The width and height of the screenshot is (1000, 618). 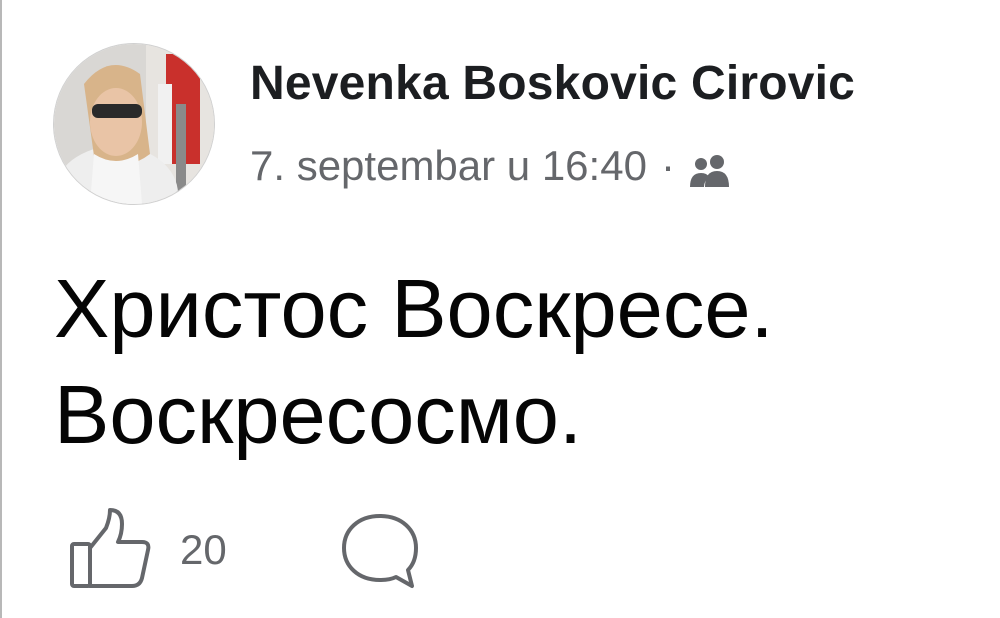 I want to click on post-meta: 7. septembar u 16:40 ·, so click(x=492, y=166).